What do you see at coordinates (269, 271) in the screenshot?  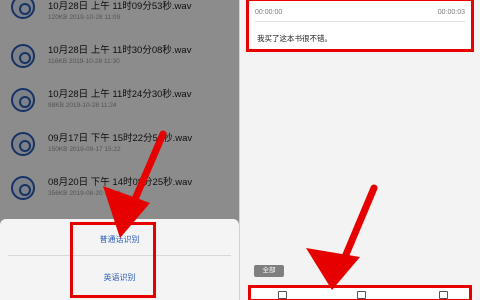 I see `select-all-button: 全部` at bounding box center [269, 271].